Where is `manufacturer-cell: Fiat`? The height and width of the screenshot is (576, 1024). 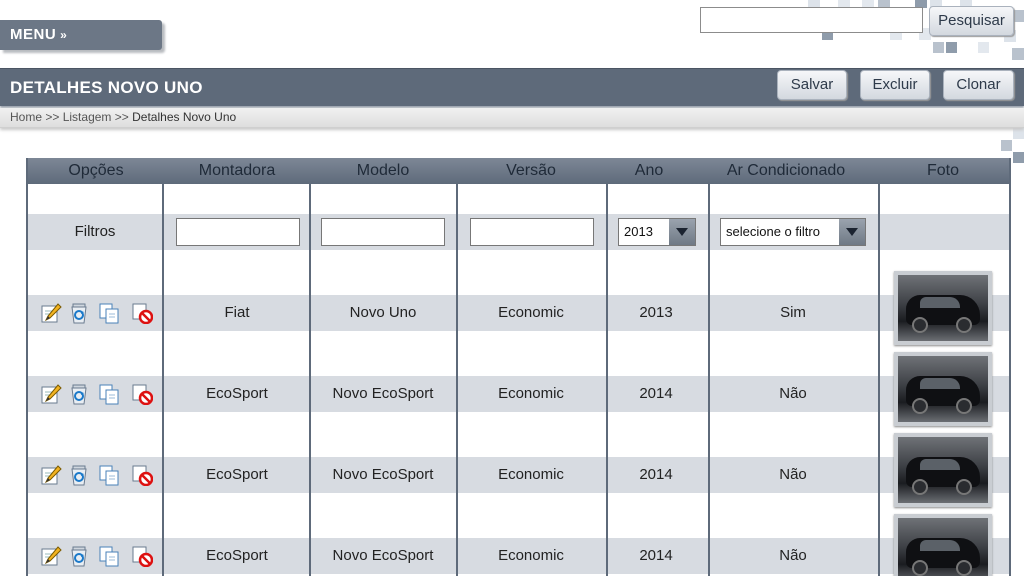 manufacturer-cell: Fiat is located at coordinates (237, 312).